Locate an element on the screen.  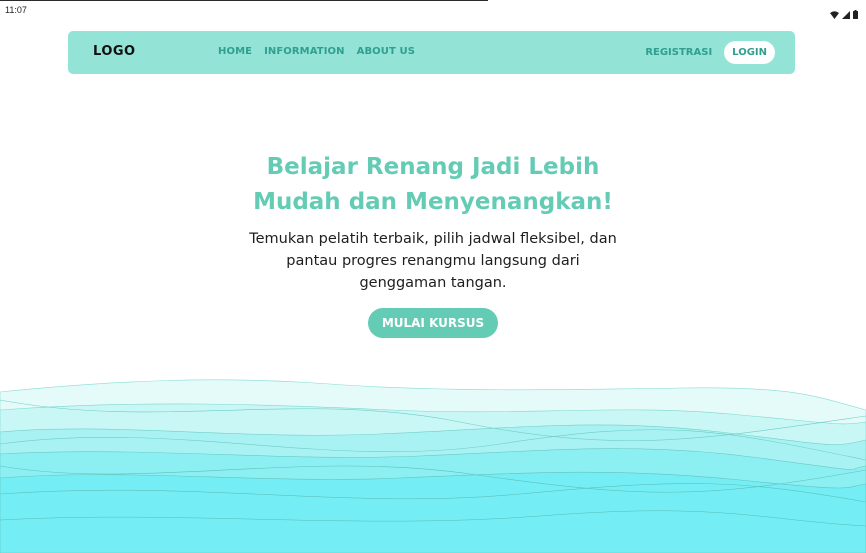
register-link: REGISTRASI is located at coordinates (678, 52).